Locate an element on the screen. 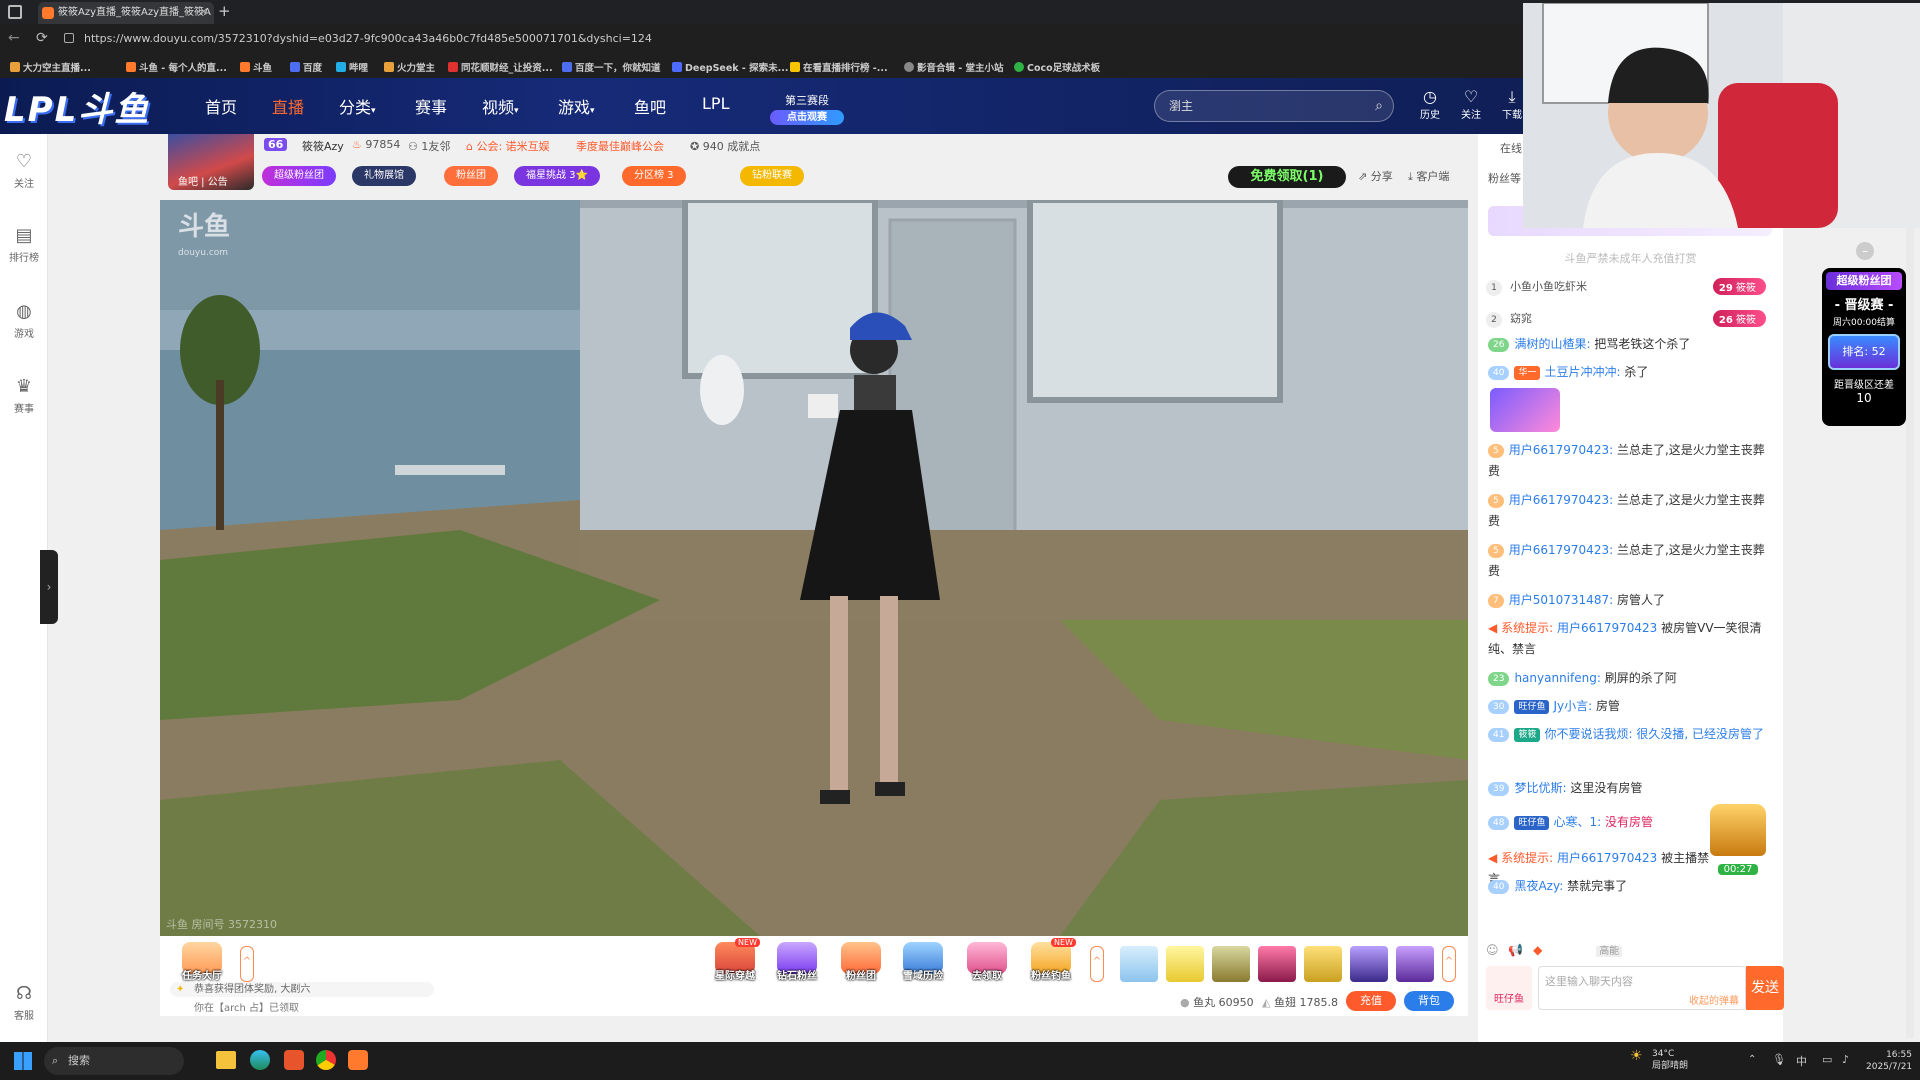 Image resolution: width=1920 pixels, height=1080 pixels. bookmark-item: 哔哩 is located at coordinates (352, 67).